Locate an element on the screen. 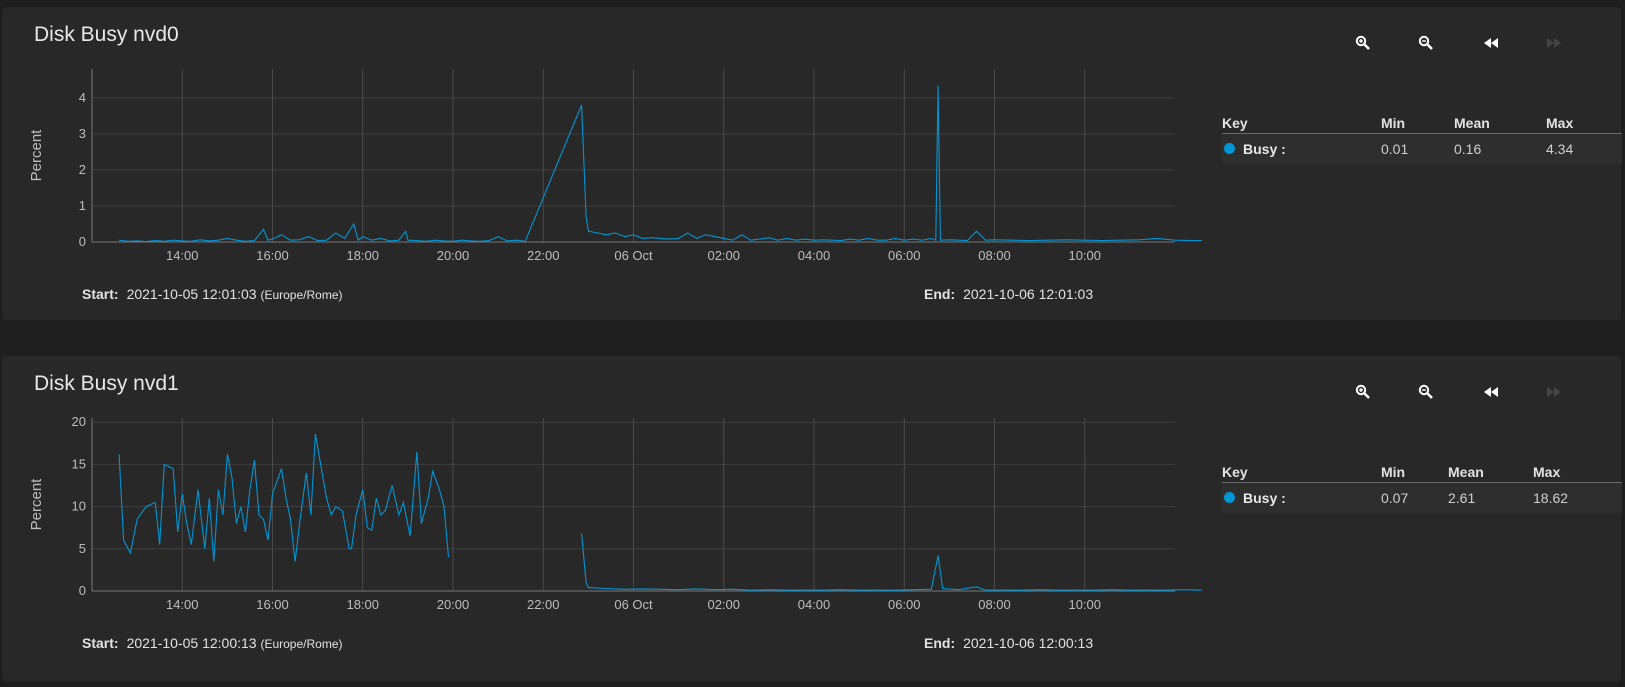 The image size is (1625, 687). end-value: 2021-10-06 12:01:03 is located at coordinates (1028, 294).